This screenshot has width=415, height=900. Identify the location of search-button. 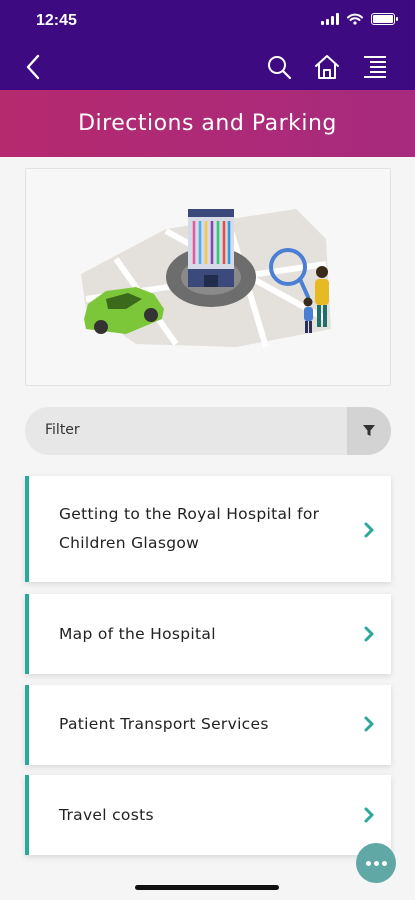
(279, 67).